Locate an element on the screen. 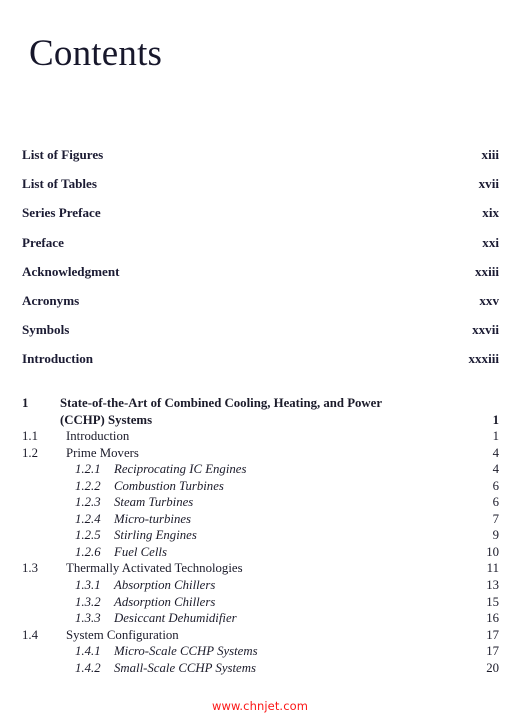 This screenshot has height=720, width=520. subsection-number: 1.3.2 is located at coordinates (88, 601).